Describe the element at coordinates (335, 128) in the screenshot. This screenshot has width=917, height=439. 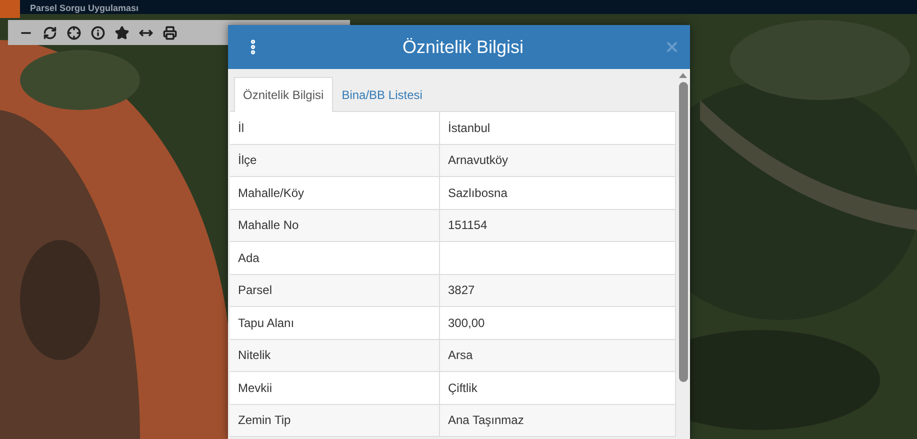
I see `field-name-cell: İl` at that location.